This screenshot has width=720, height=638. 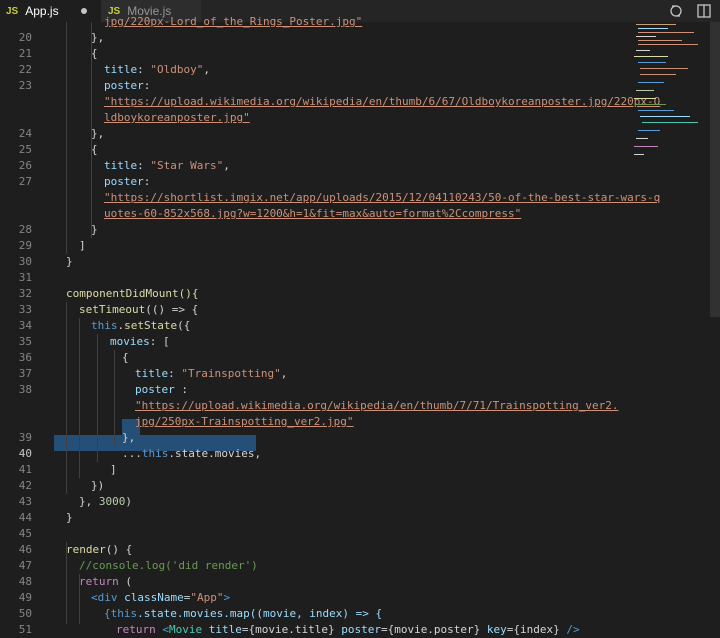 I want to click on open-changes-icon, so click(x=676, y=11).